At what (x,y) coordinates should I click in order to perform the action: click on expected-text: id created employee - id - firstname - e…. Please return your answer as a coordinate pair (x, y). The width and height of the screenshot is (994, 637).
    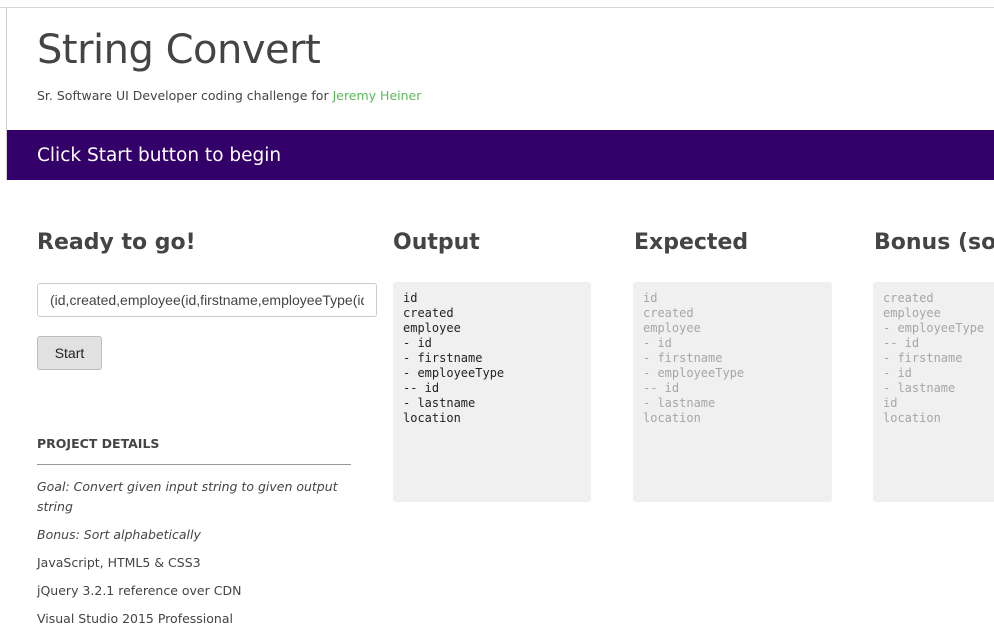
    Looking at the image, I should click on (694, 358).